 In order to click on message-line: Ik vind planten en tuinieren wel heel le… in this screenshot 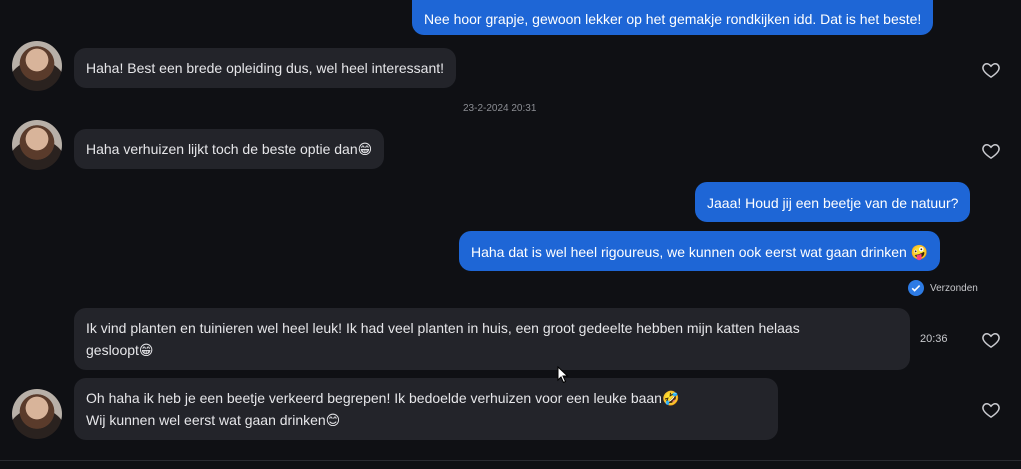, I will do `click(443, 328)`.